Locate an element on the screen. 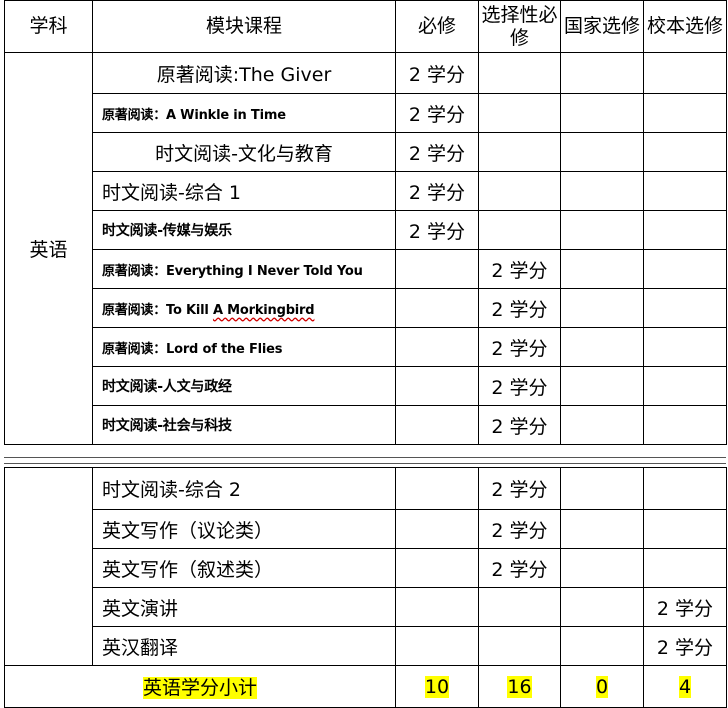 This screenshot has height=708, width=728. subtotal-national: 0 is located at coordinates (602, 686).